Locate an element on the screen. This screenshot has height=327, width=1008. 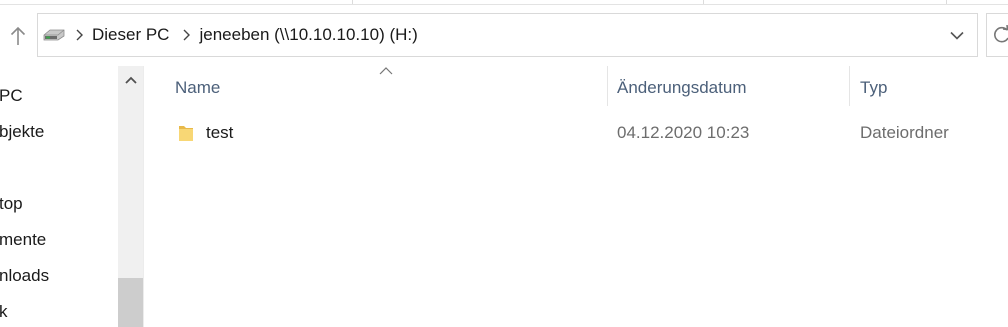
navigation-pane: PC bjekte top mente nloads k is located at coordinates (59, 196).